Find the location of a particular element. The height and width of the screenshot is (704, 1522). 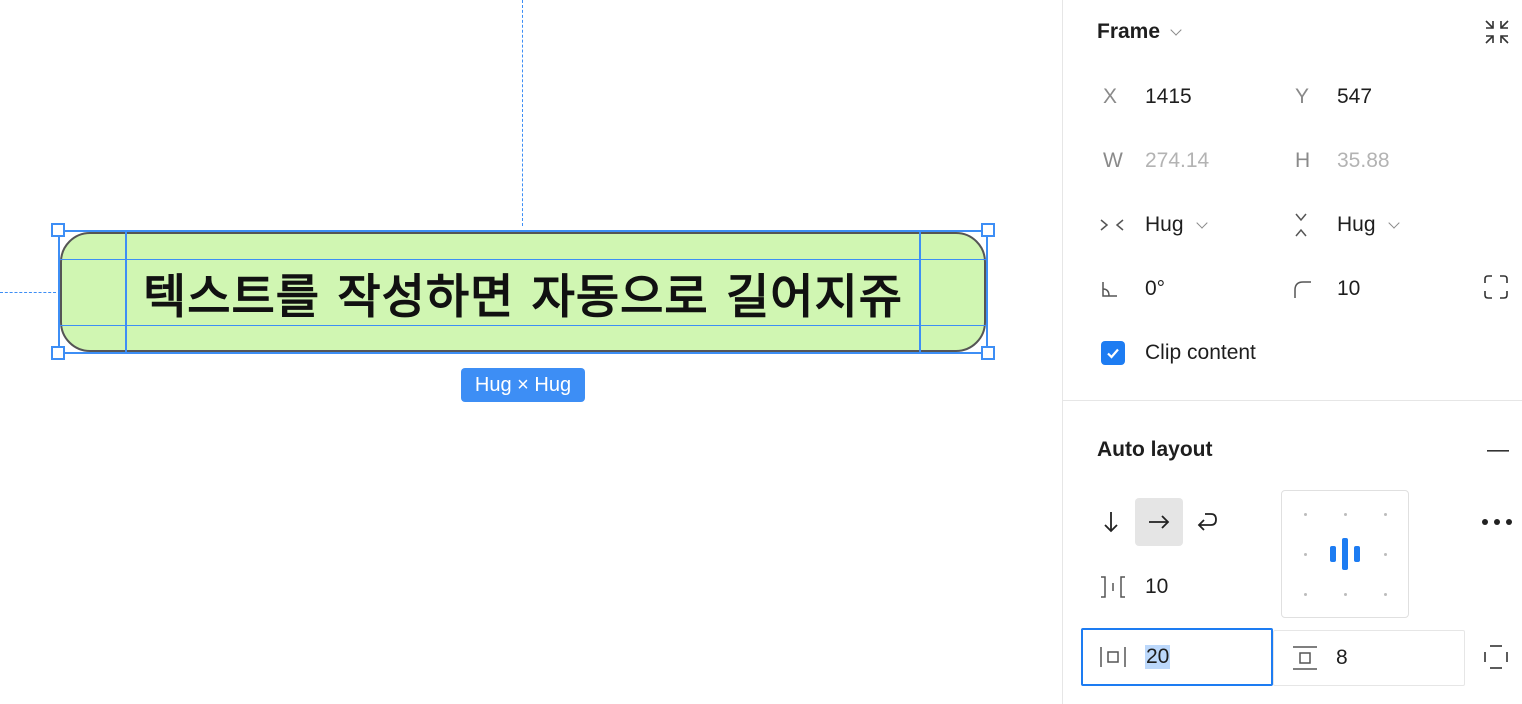

arrow-down-icon is located at coordinates (1111, 522).